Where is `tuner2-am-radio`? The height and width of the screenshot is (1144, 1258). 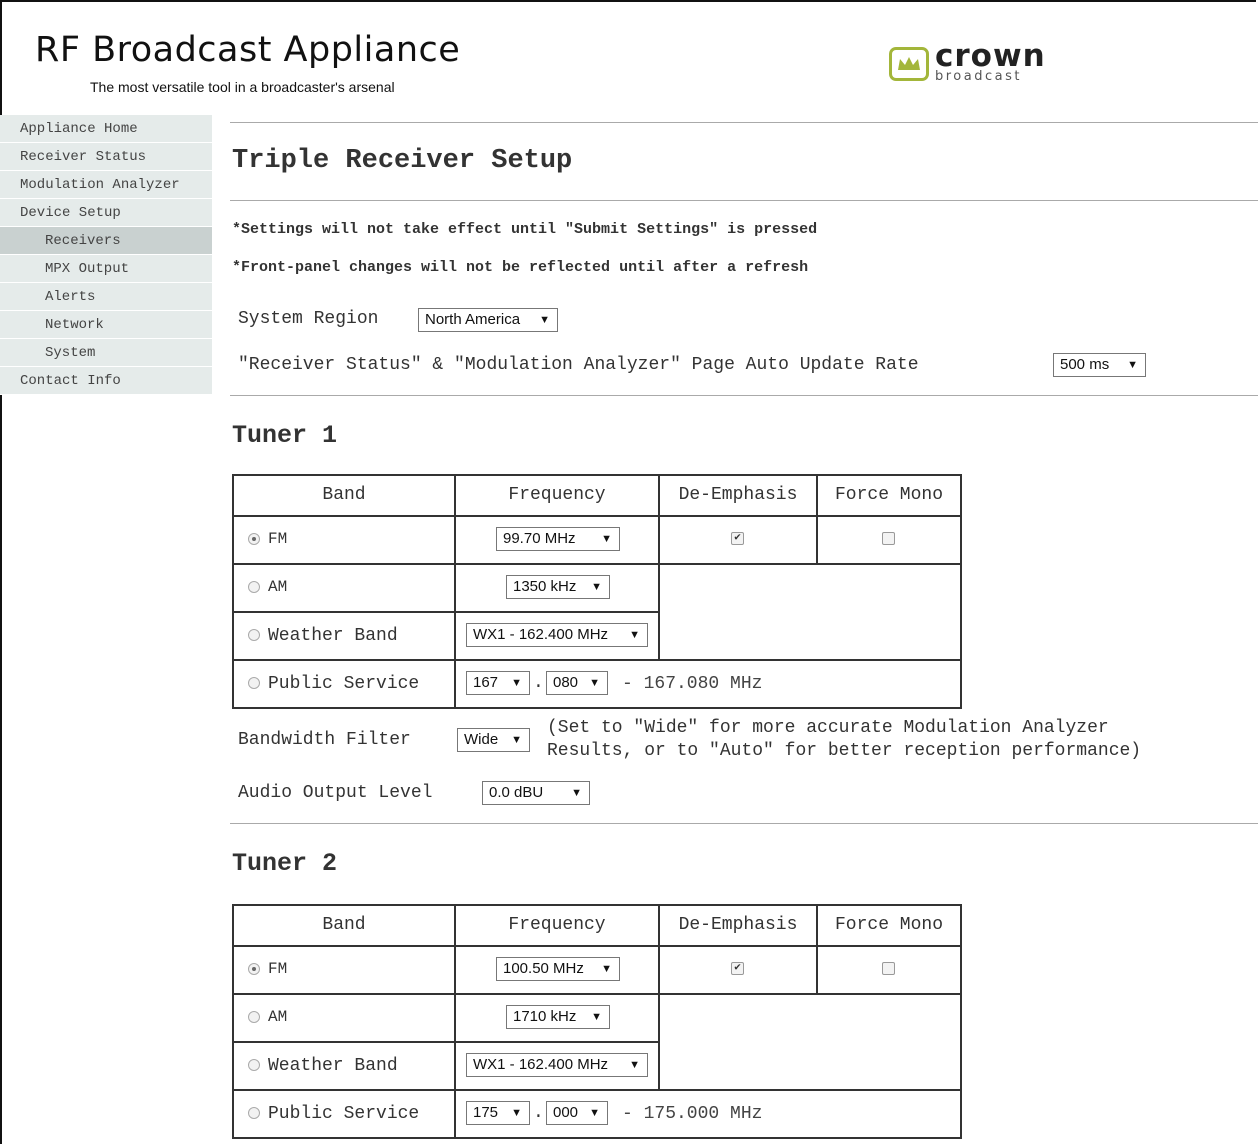
tuner2-am-radio is located at coordinates (254, 1017).